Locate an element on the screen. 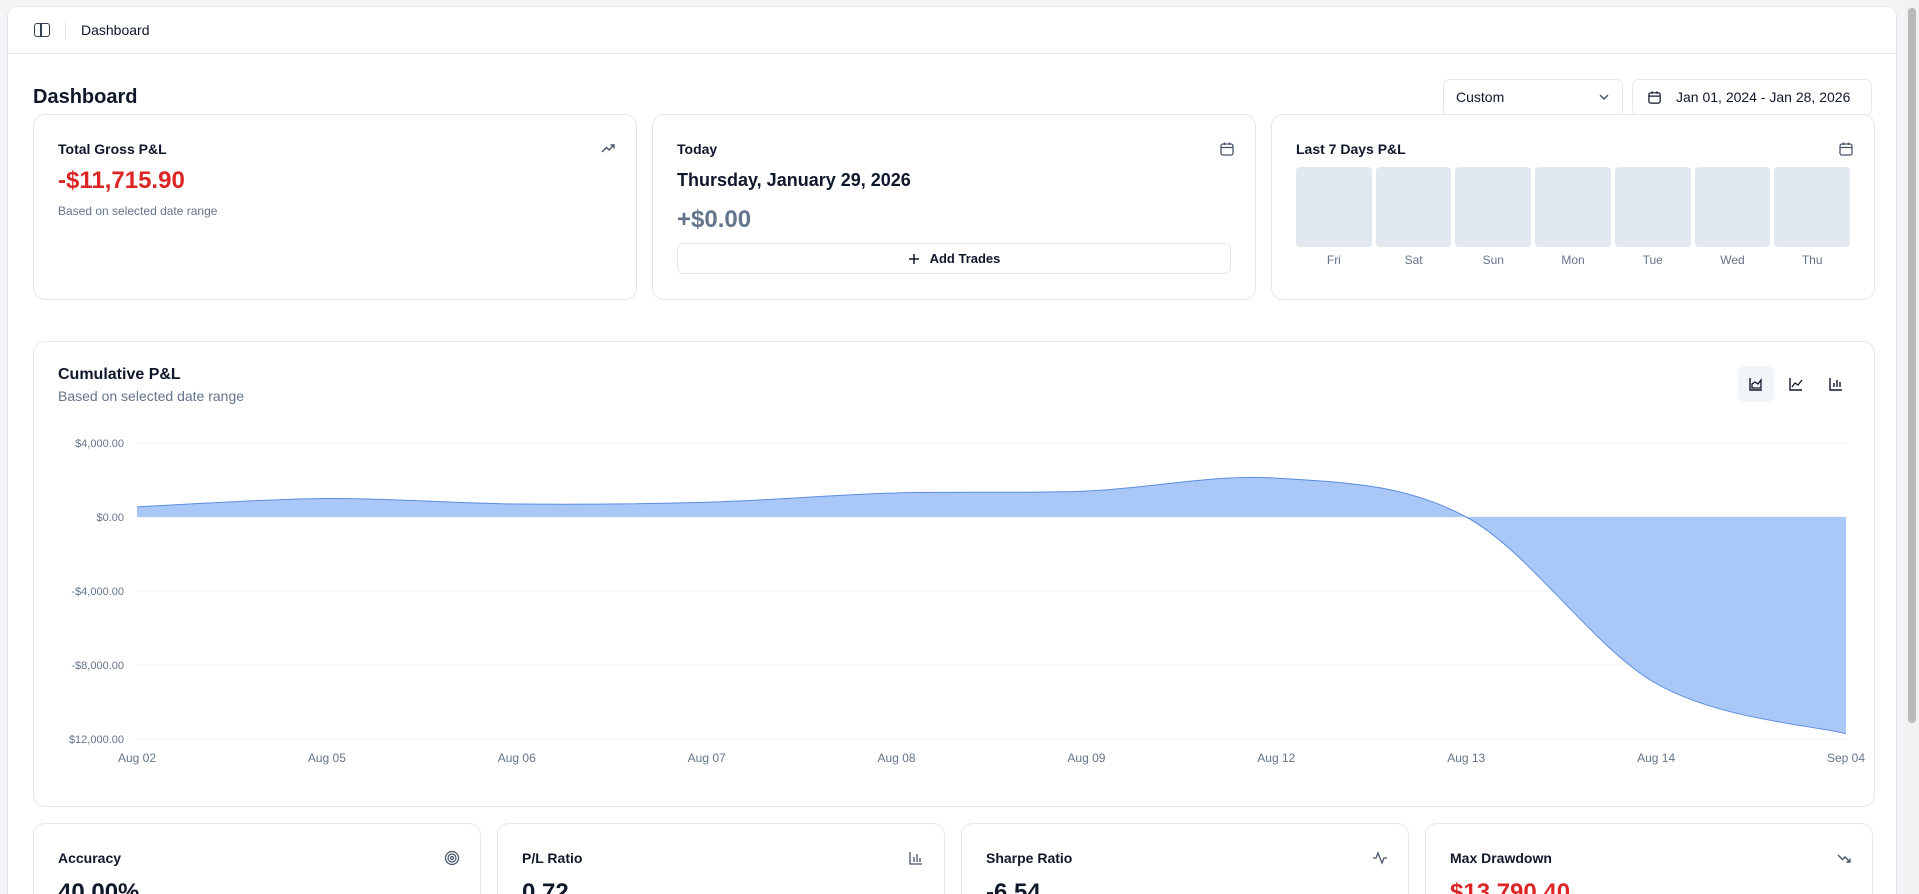 The width and height of the screenshot is (1919, 894). date-range-label: Jan 01, 2024 - Jan 28, 2026 is located at coordinates (1763, 97).